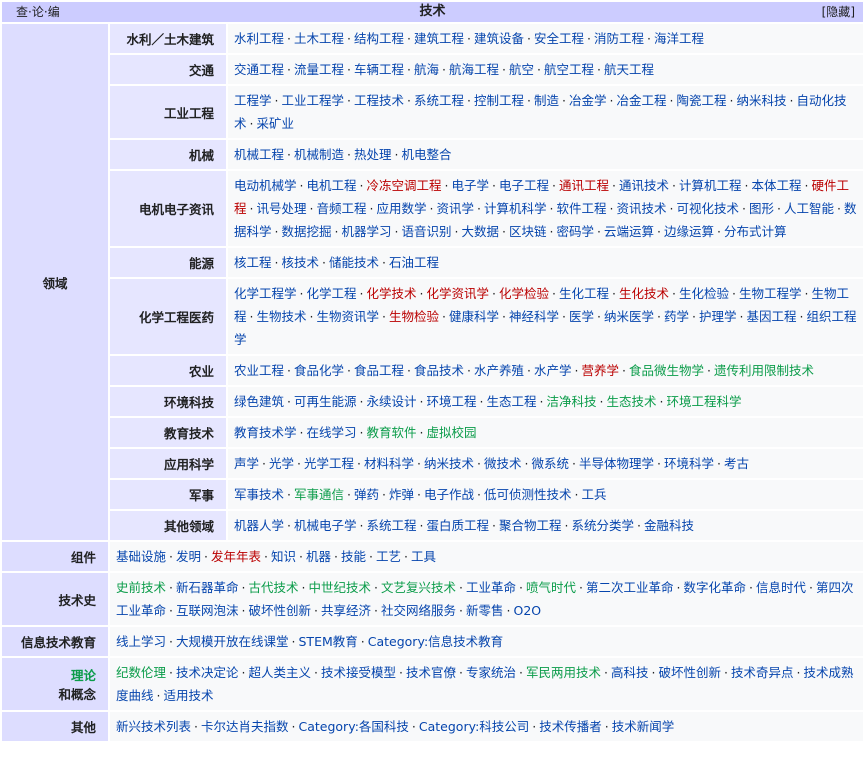  Describe the element at coordinates (325, 525) in the screenshot. I see `nav-link: 机械电子学` at that location.